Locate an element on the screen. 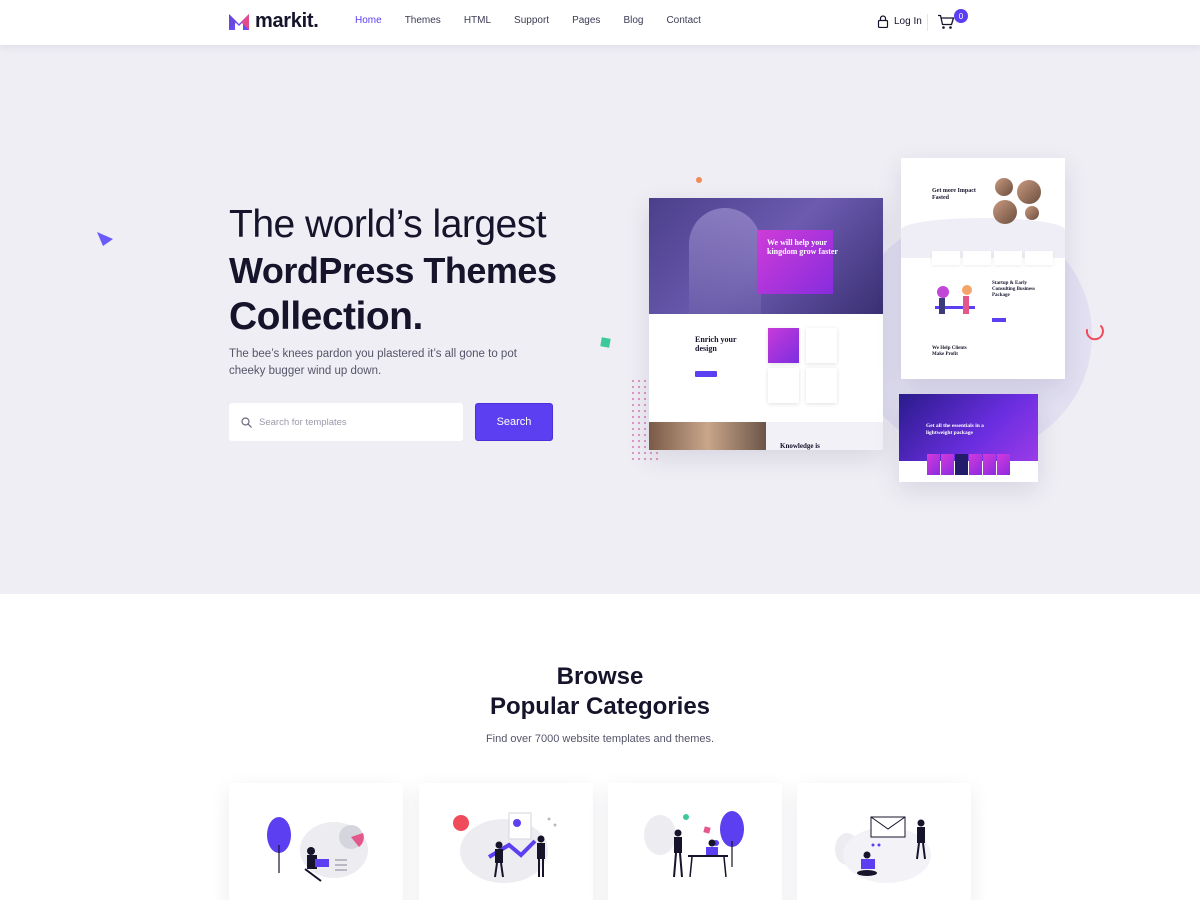 The height and width of the screenshot is (900, 1200). nav-item-contact: Contact is located at coordinates (683, 20).